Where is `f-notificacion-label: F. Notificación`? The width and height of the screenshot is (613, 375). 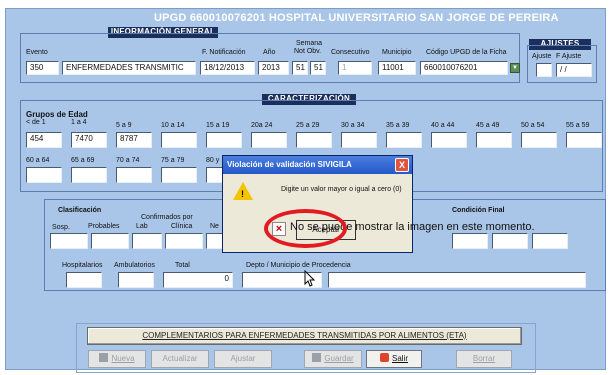
f-notificacion-label: F. Notificación is located at coordinates (224, 52).